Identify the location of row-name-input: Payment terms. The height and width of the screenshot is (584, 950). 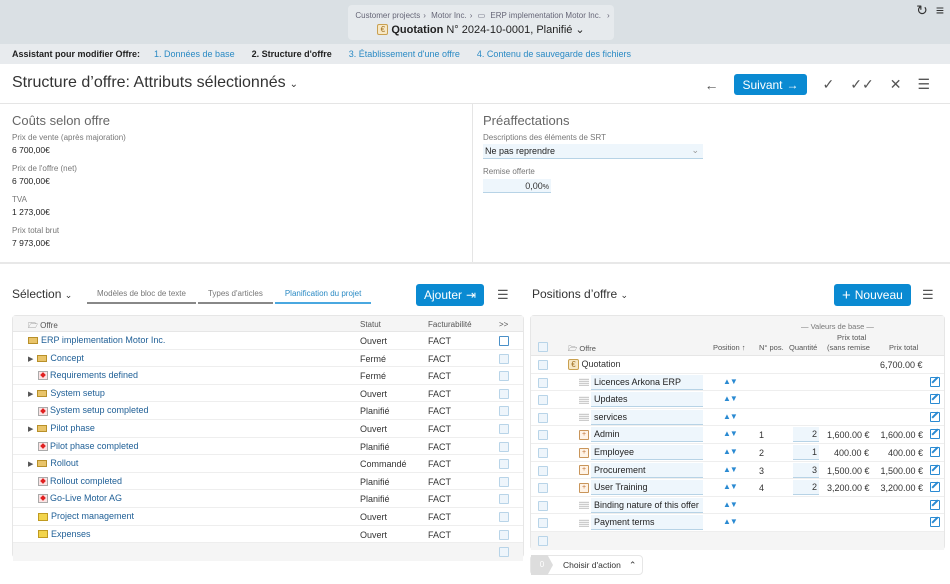
(647, 523).